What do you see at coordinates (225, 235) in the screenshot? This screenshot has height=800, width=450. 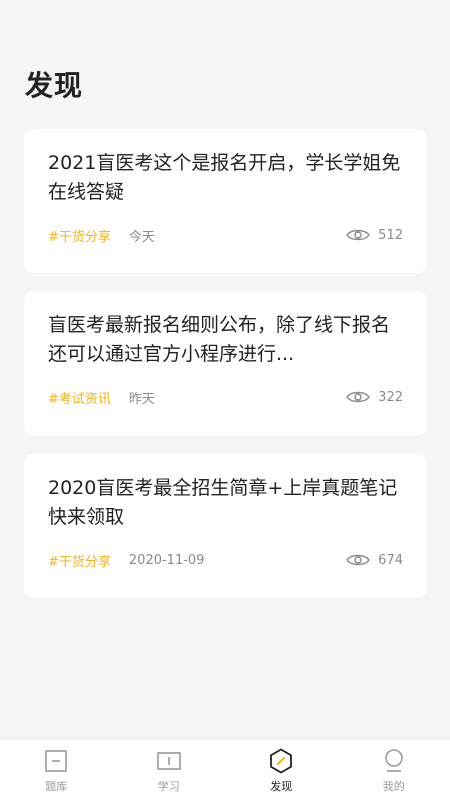 I see `article-meta: #干货分享 今天 512` at bounding box center [225, 235].